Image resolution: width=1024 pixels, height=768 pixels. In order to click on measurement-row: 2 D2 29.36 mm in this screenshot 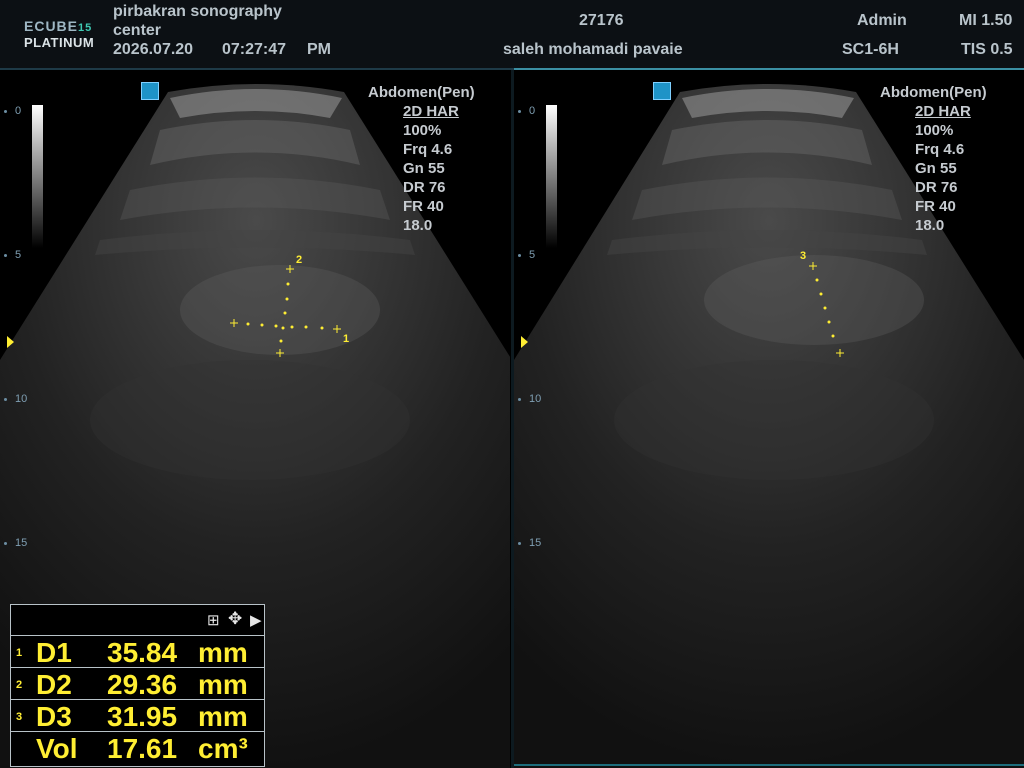, I will do `click(137, 684)`.